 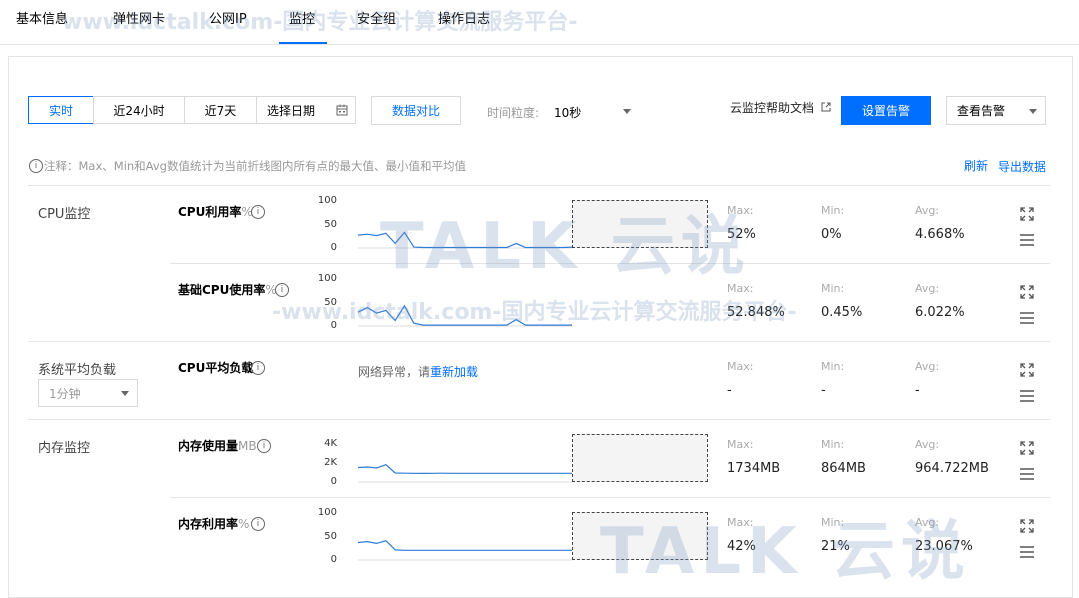 What do you see at coordinates (376, 17) in the screenshot?
I see `tab-security-group: 安全组` at bounding box center [376, 17].